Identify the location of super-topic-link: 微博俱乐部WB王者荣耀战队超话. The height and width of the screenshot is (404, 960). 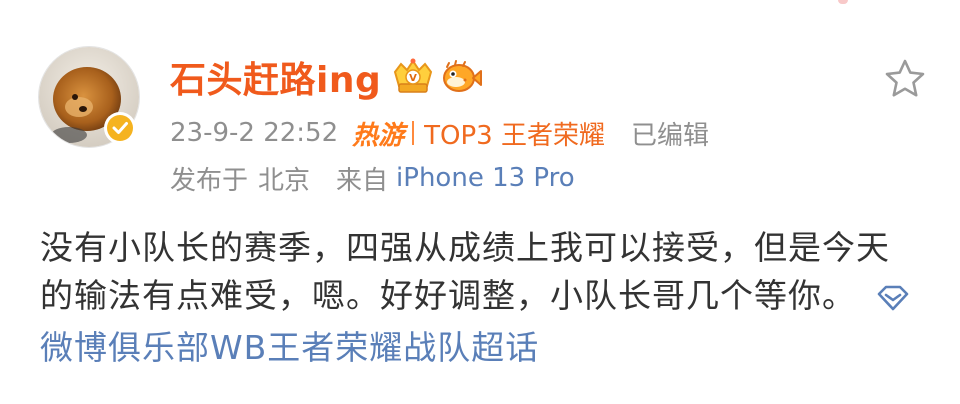
(289, 347).